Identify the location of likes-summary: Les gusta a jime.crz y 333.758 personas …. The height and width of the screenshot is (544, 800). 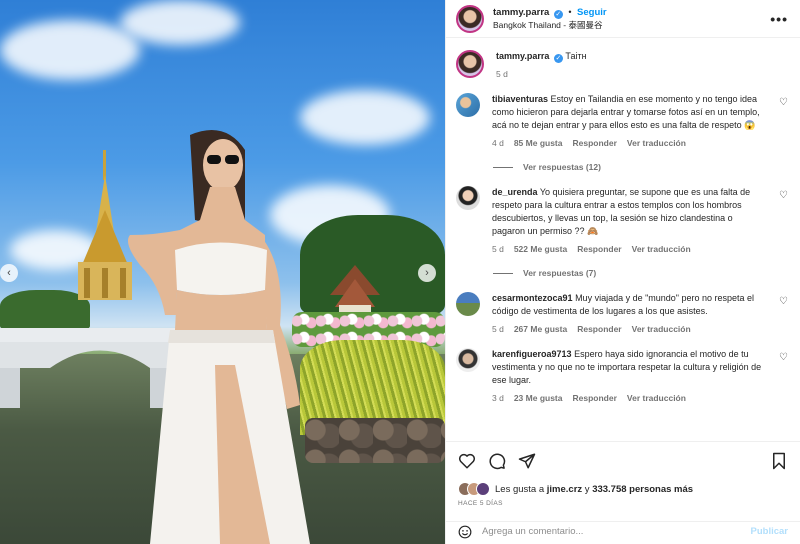
(623, 483).